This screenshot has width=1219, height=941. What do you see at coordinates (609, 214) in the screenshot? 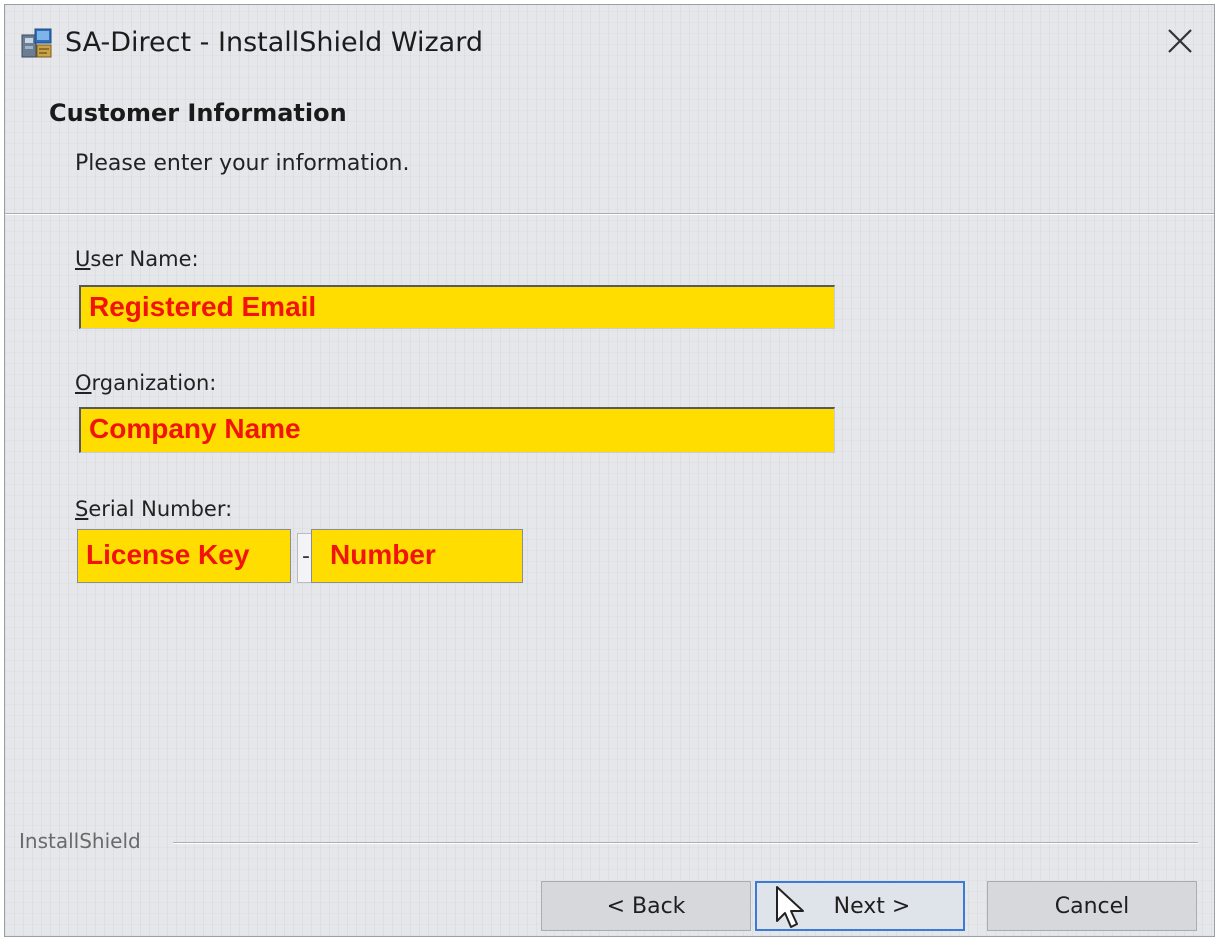
I see `header-divider` at bounding box center [609, 214].